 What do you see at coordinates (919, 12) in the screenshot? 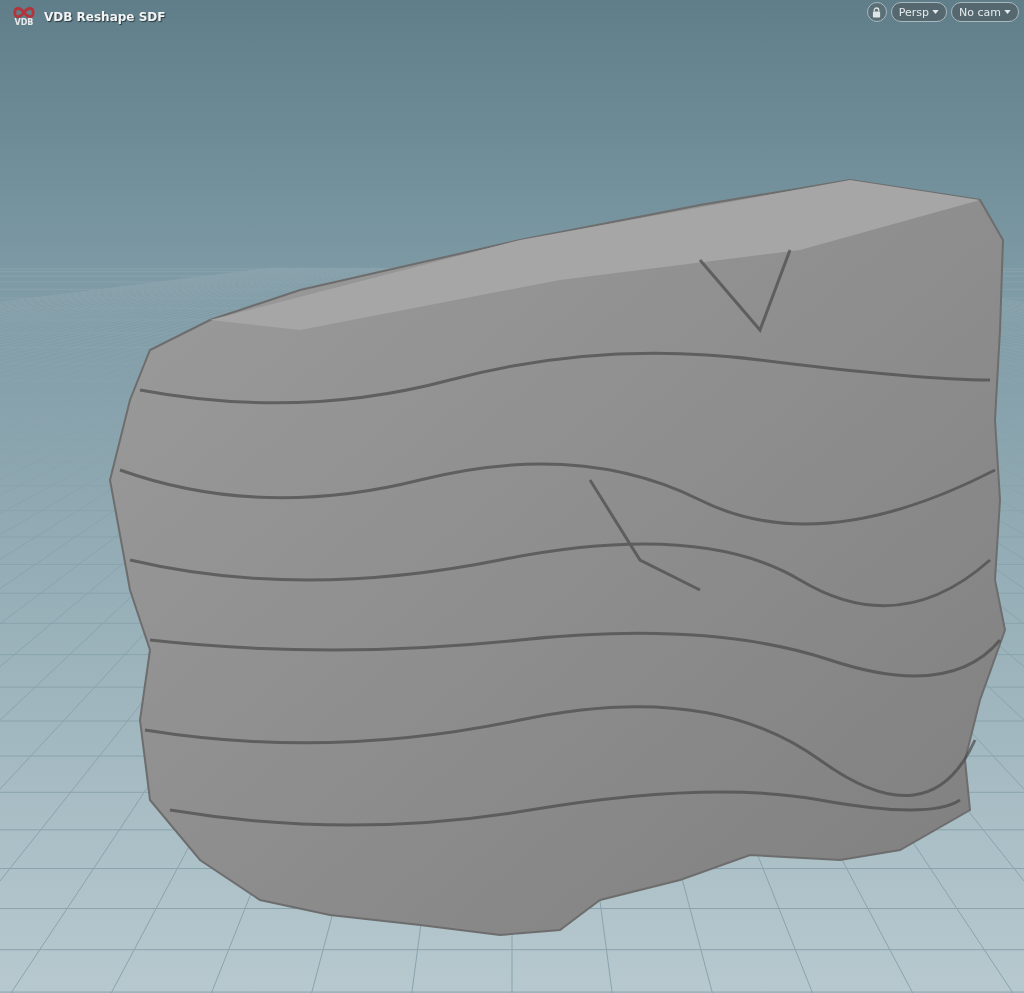
I see `view-menu-button: Persp` at bounding box center [919, 12].